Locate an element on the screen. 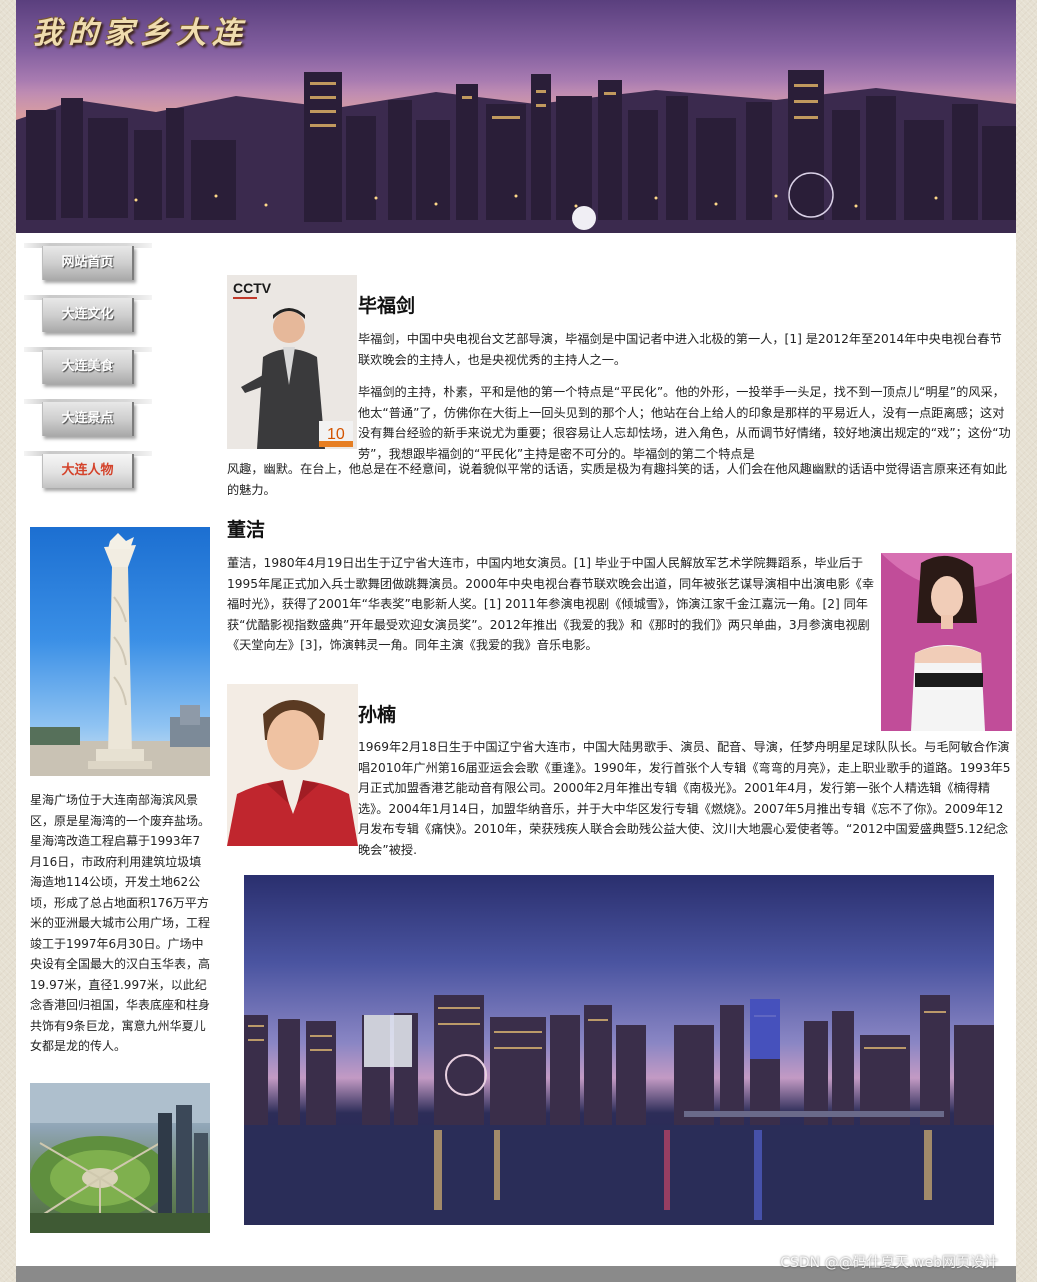  nav-item-label: 大连文化 is located at coordinates (88, 315).